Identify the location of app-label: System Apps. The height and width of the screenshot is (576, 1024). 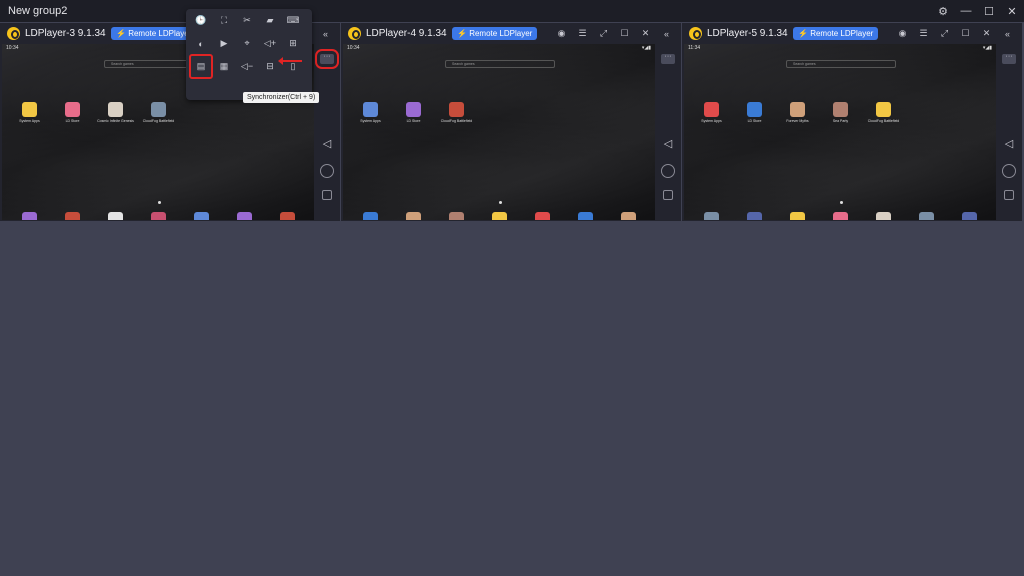
(29, 121).